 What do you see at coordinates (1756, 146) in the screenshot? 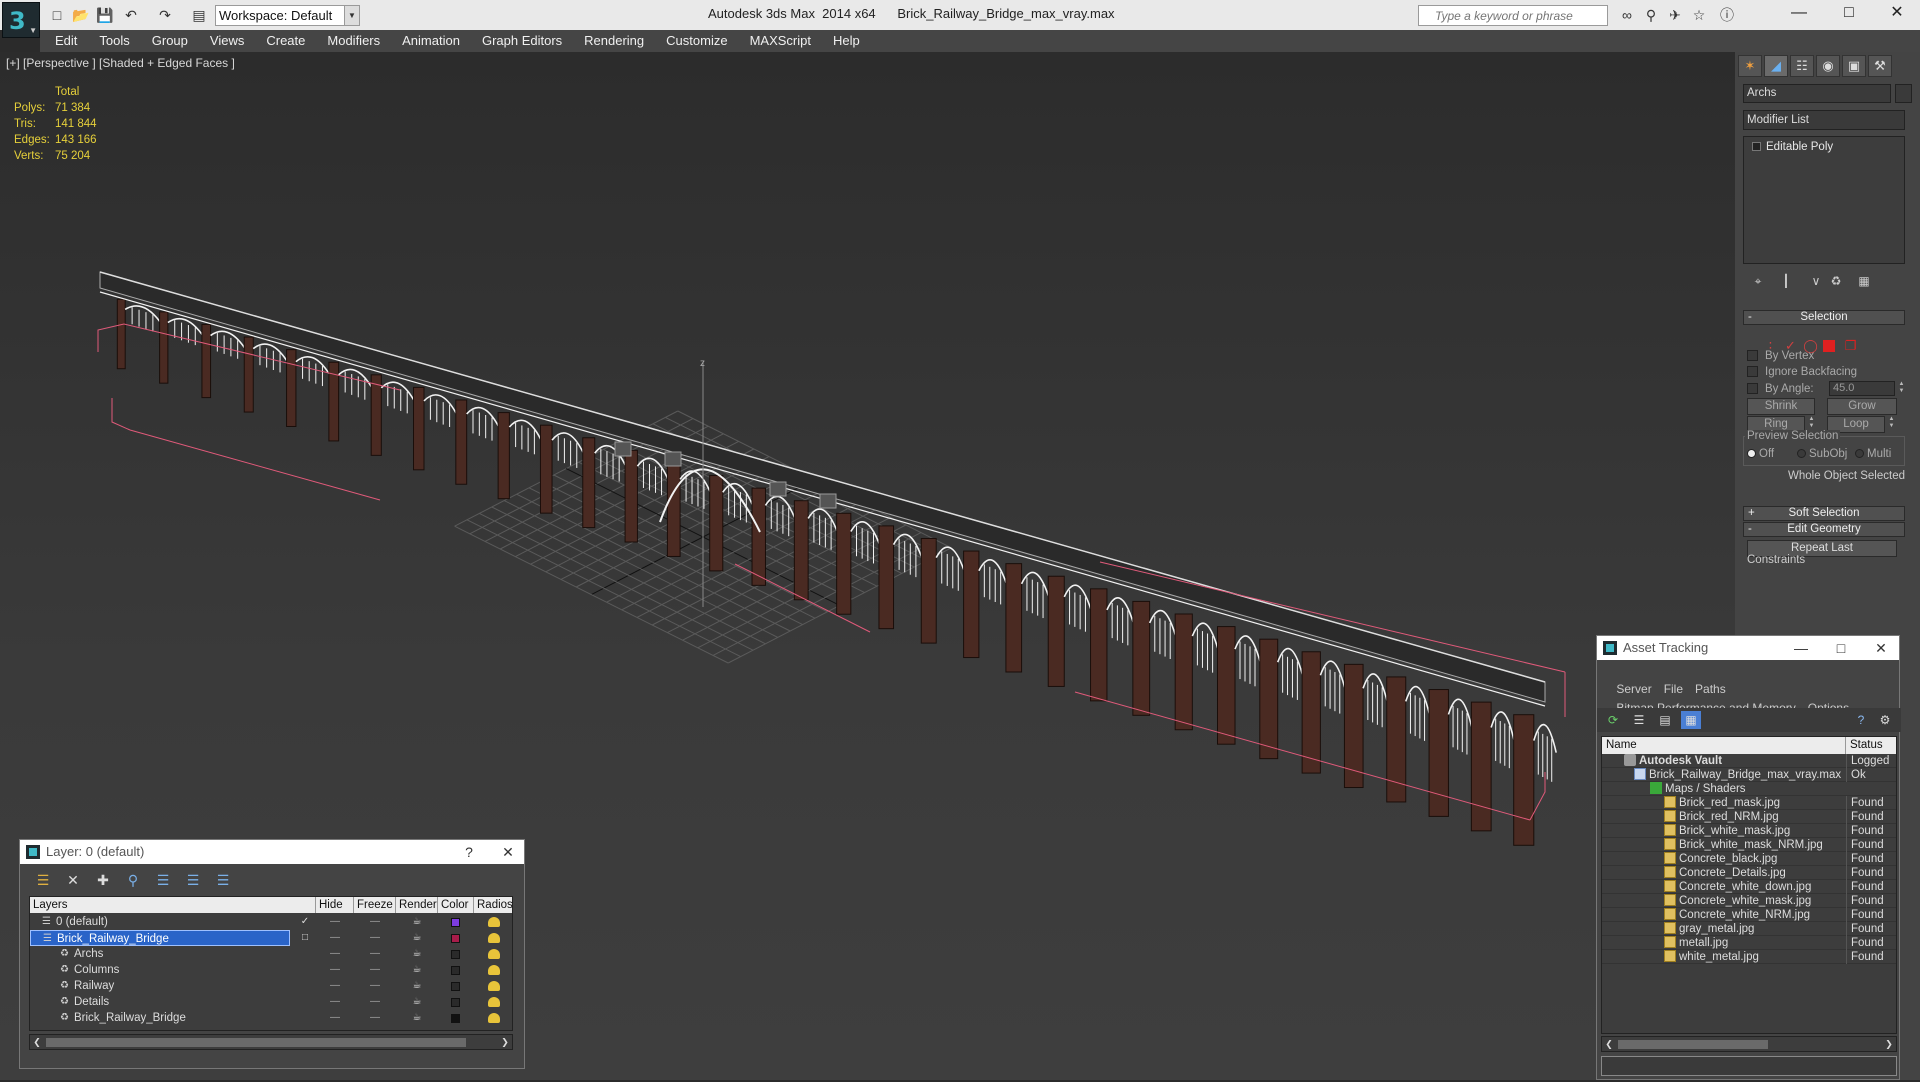
I see `expand-icon` at bounding box center [1756, 146].